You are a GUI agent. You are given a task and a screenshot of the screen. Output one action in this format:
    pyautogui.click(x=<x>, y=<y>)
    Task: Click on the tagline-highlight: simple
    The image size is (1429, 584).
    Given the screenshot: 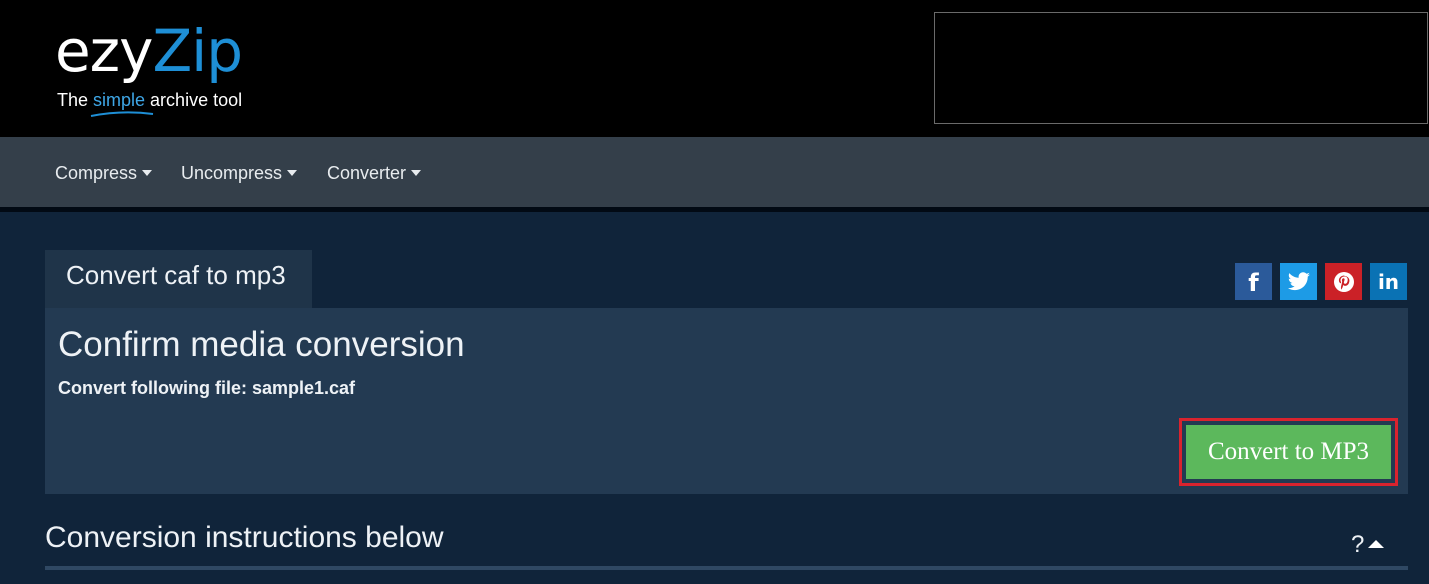 What is the action you would take?
    pyautogui.click(x=122, y=103)
    